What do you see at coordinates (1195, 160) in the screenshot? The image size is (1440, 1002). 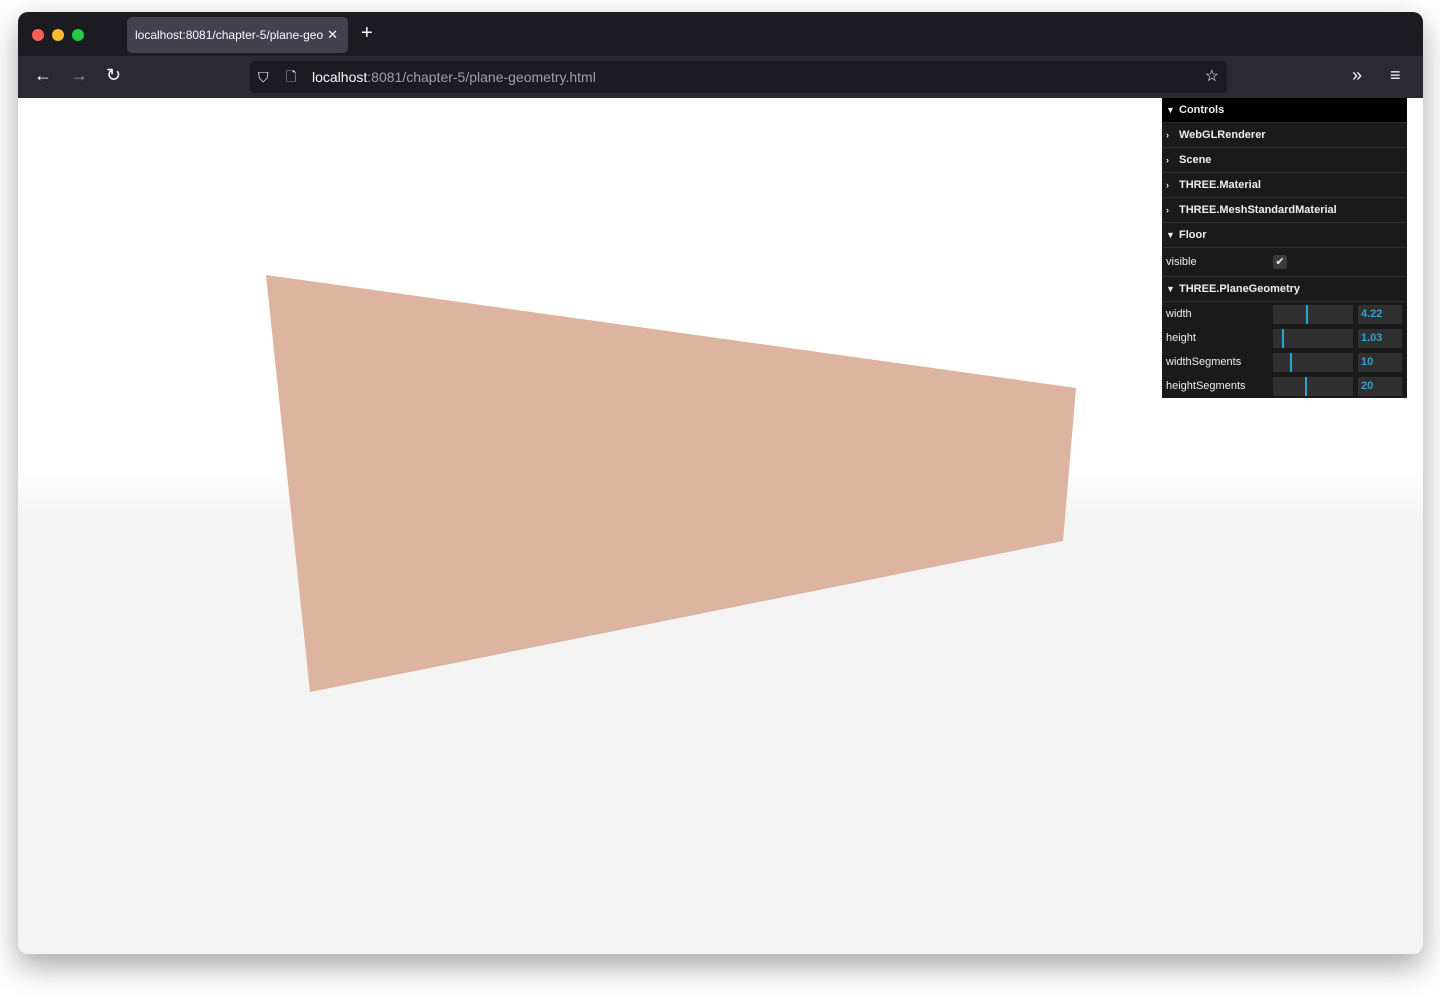 I see `folder-label: Scene` at bounding box center [1195, 160].